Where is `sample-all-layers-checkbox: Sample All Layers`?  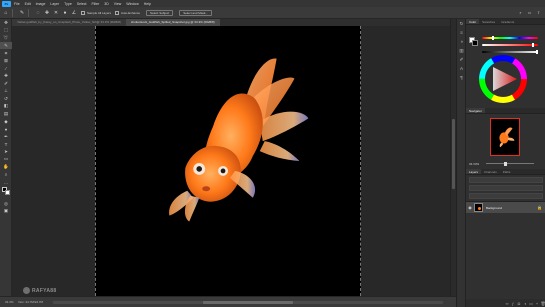 sample-all-layers-checkbox: Sample All Layers is located at coordinates (96, 12).